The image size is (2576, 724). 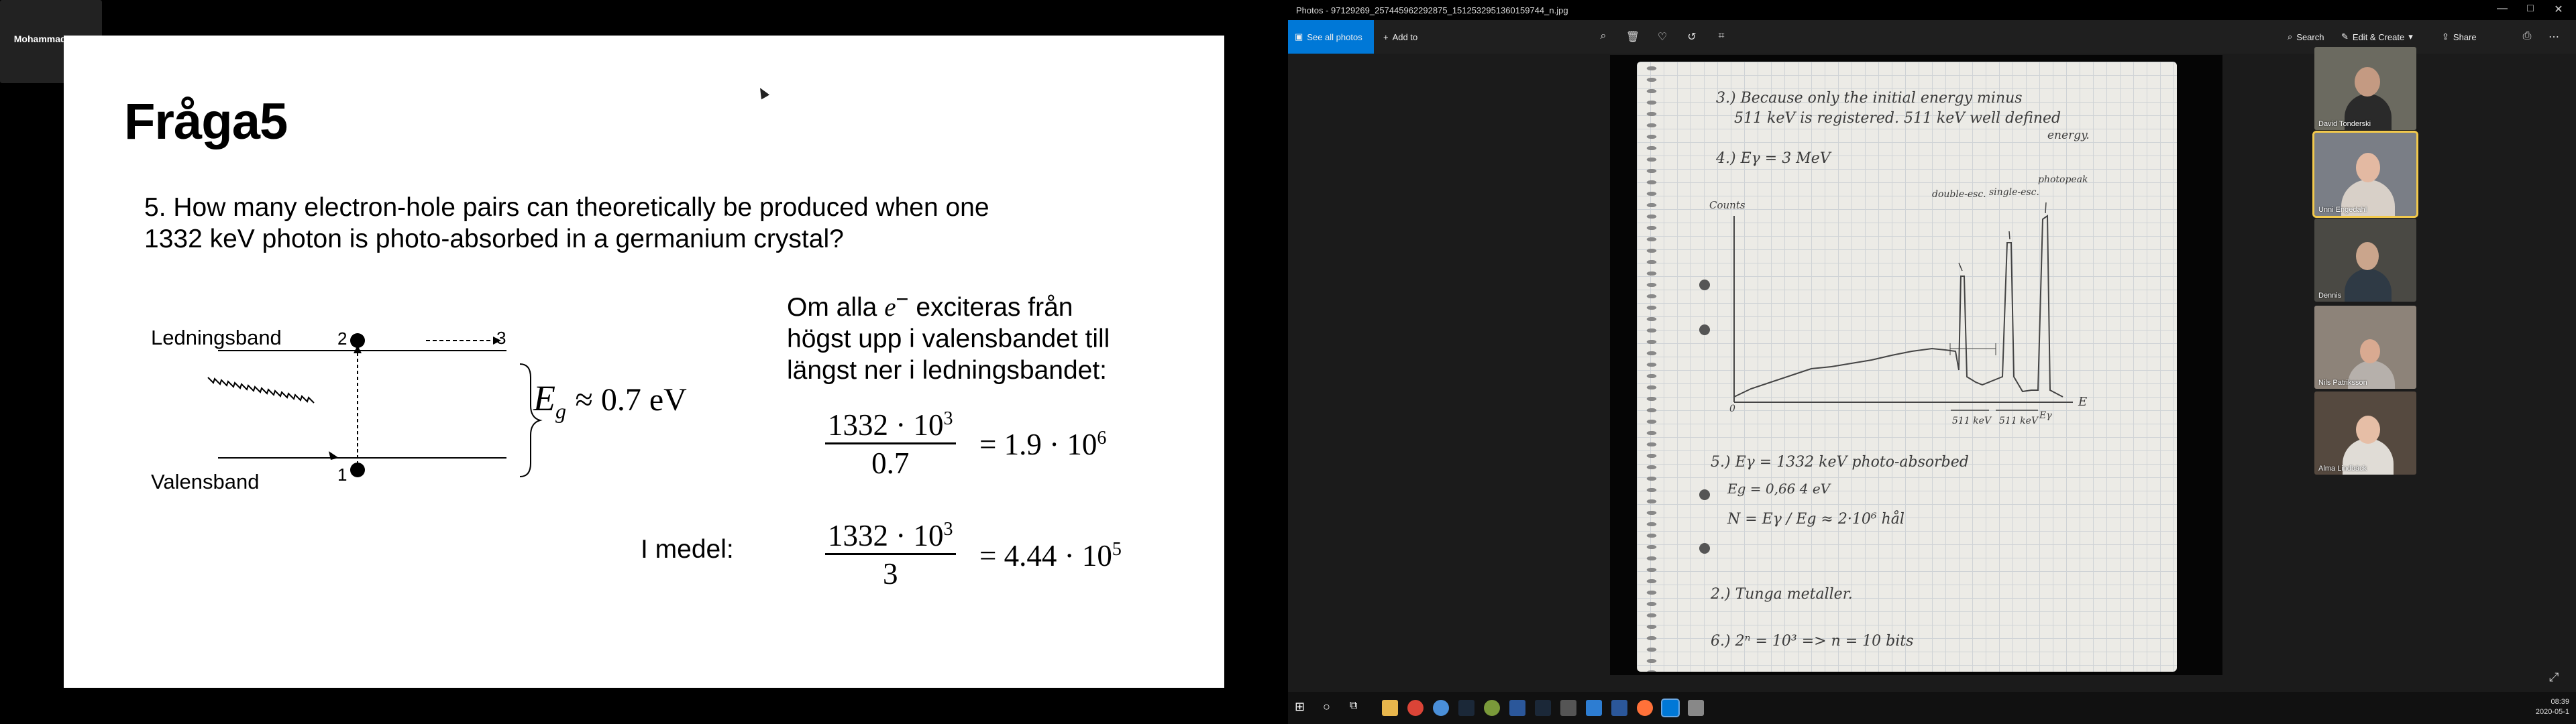 I want to click on file-explorer-icon, so click(x=1390, y=708).